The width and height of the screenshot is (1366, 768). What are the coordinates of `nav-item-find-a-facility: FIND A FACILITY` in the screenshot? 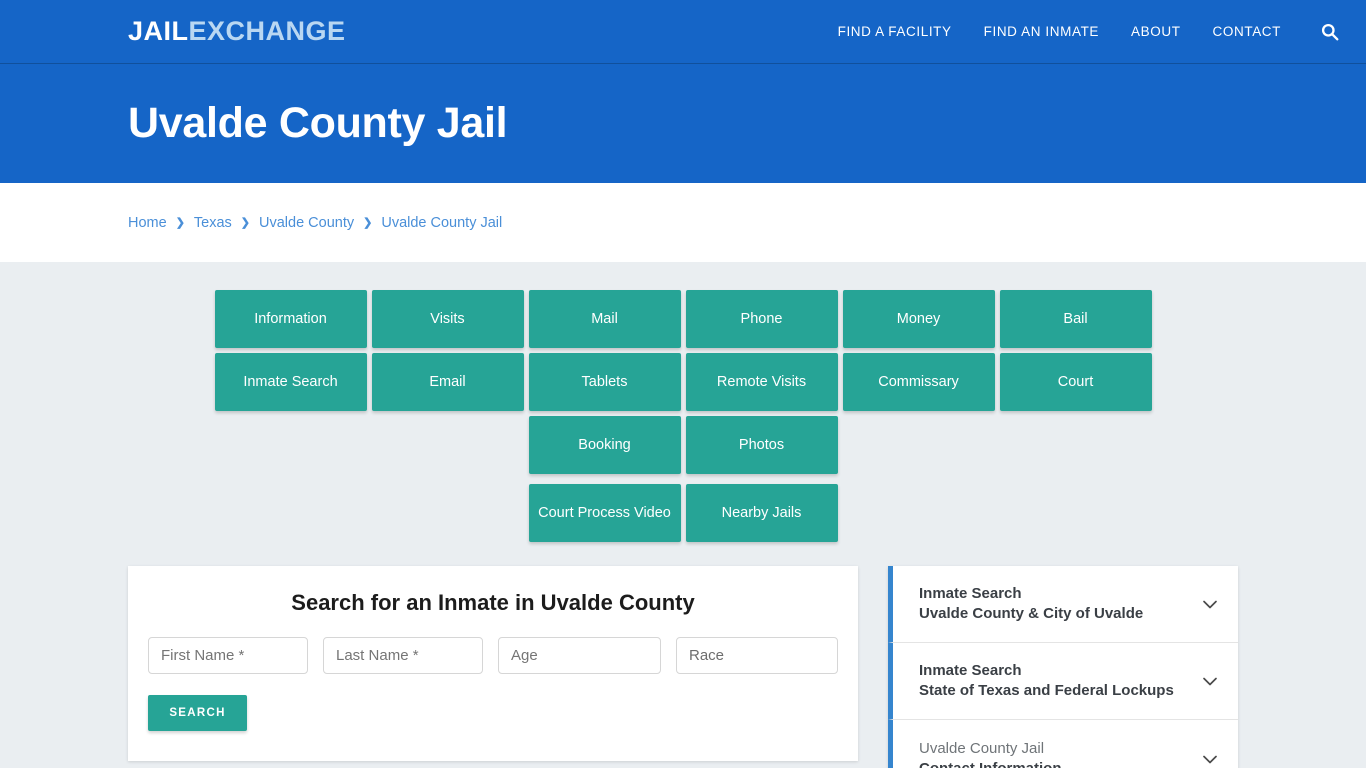 It's located at (895, 31).